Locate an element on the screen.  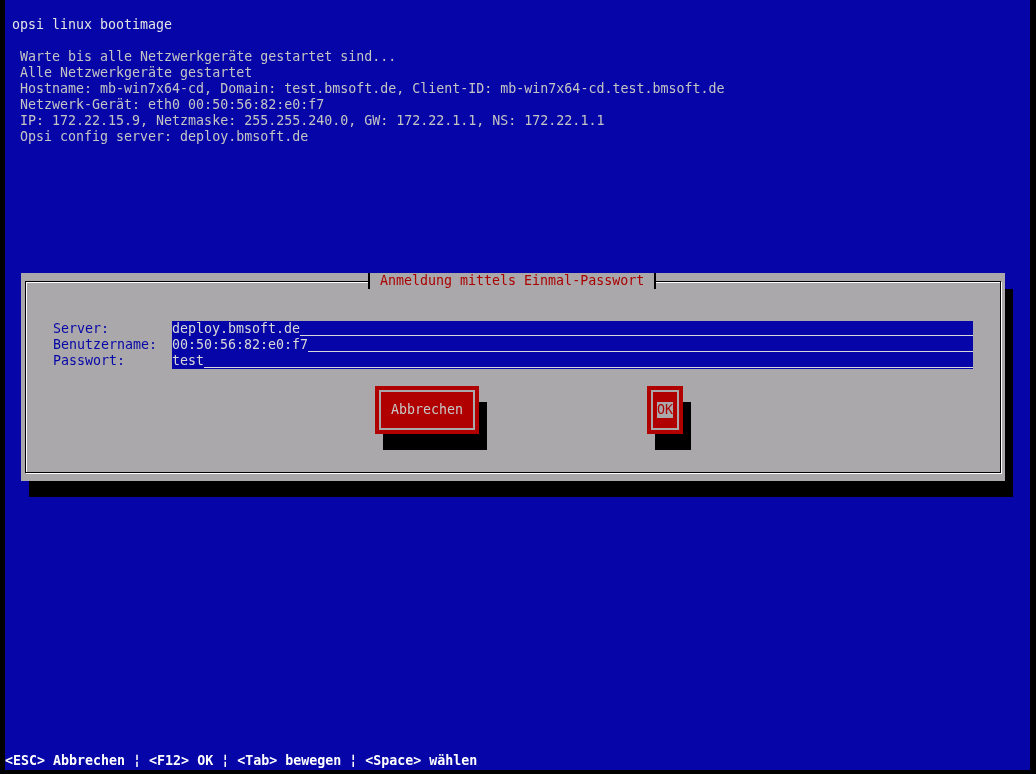
input-field: test is located at coordinates (572, 361).